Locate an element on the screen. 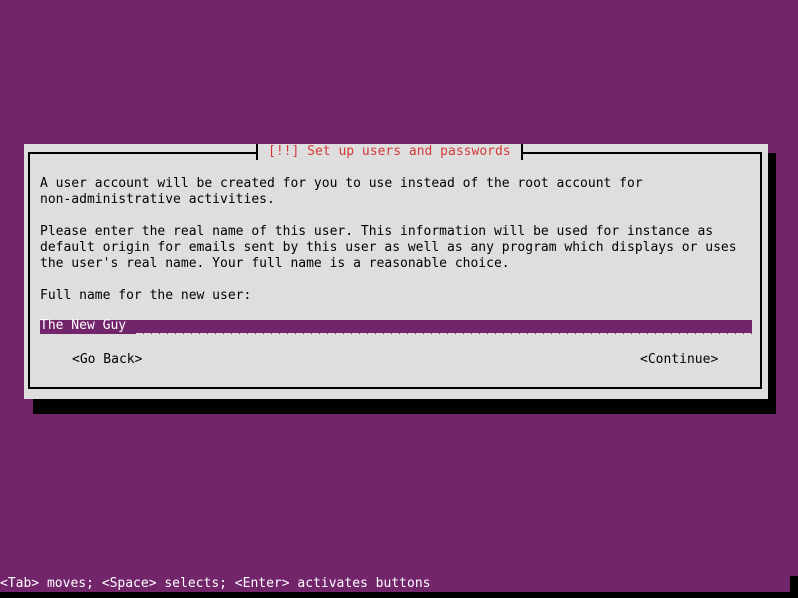  input-underline is located at coordinates (444, 333).